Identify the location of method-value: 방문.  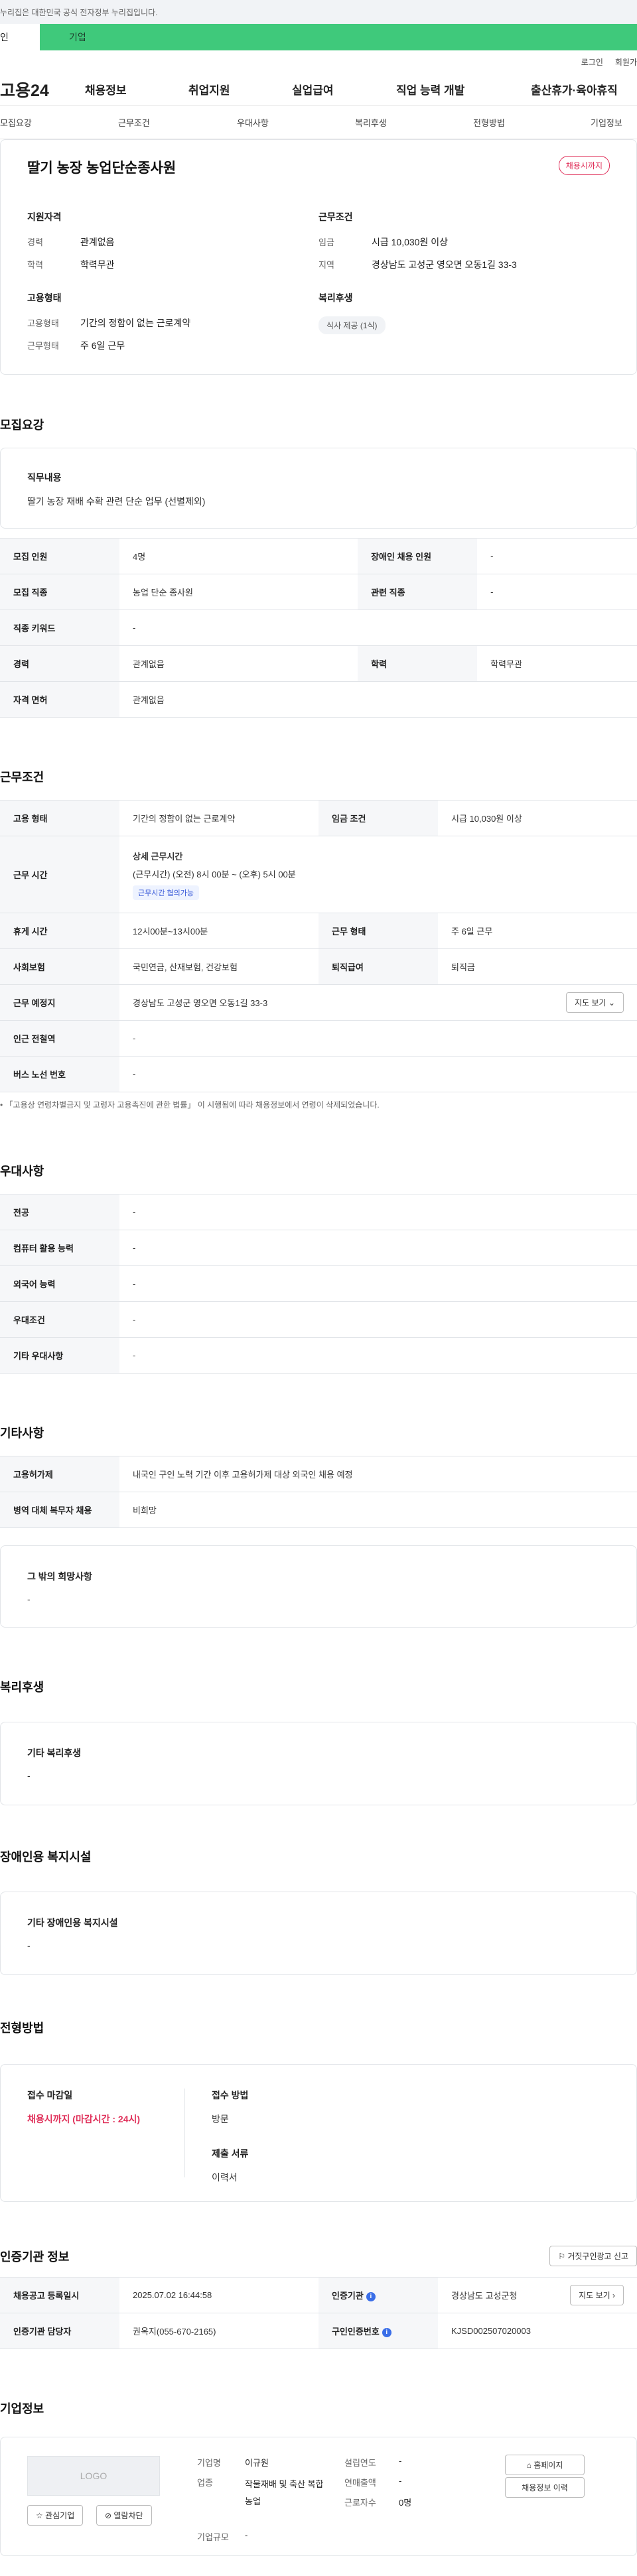
(221, 2119).